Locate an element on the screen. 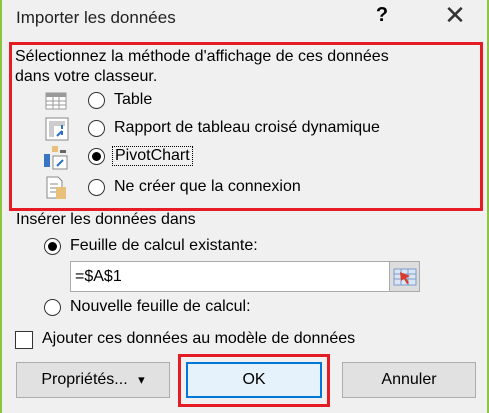 The height and width of the screenshot is (413, 489). existing-sheet-label: Feuille de calcul existante: is located at coordinates (164, 246).